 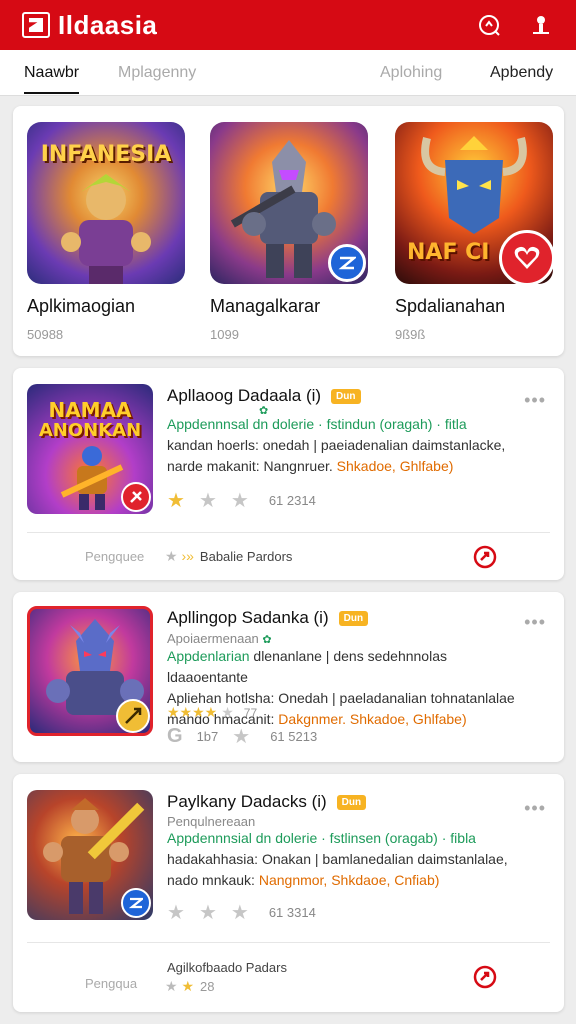 What do you see at coordinates (247, 802) in the screenshot?
I see `app-title: Paylkany Dadacks (i)` at bounding box center [247, 802].